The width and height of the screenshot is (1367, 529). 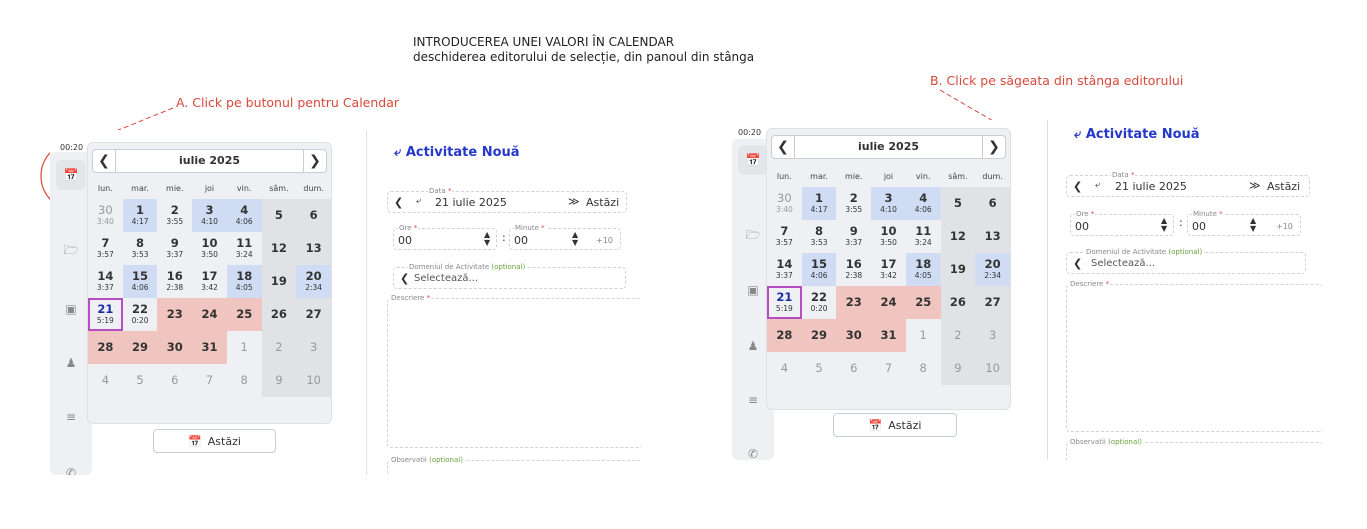 What do you see at coordinates (174, 248) in the screenshot?
I see `day-cell: 9 3:37` at bounding box center [174, 248].